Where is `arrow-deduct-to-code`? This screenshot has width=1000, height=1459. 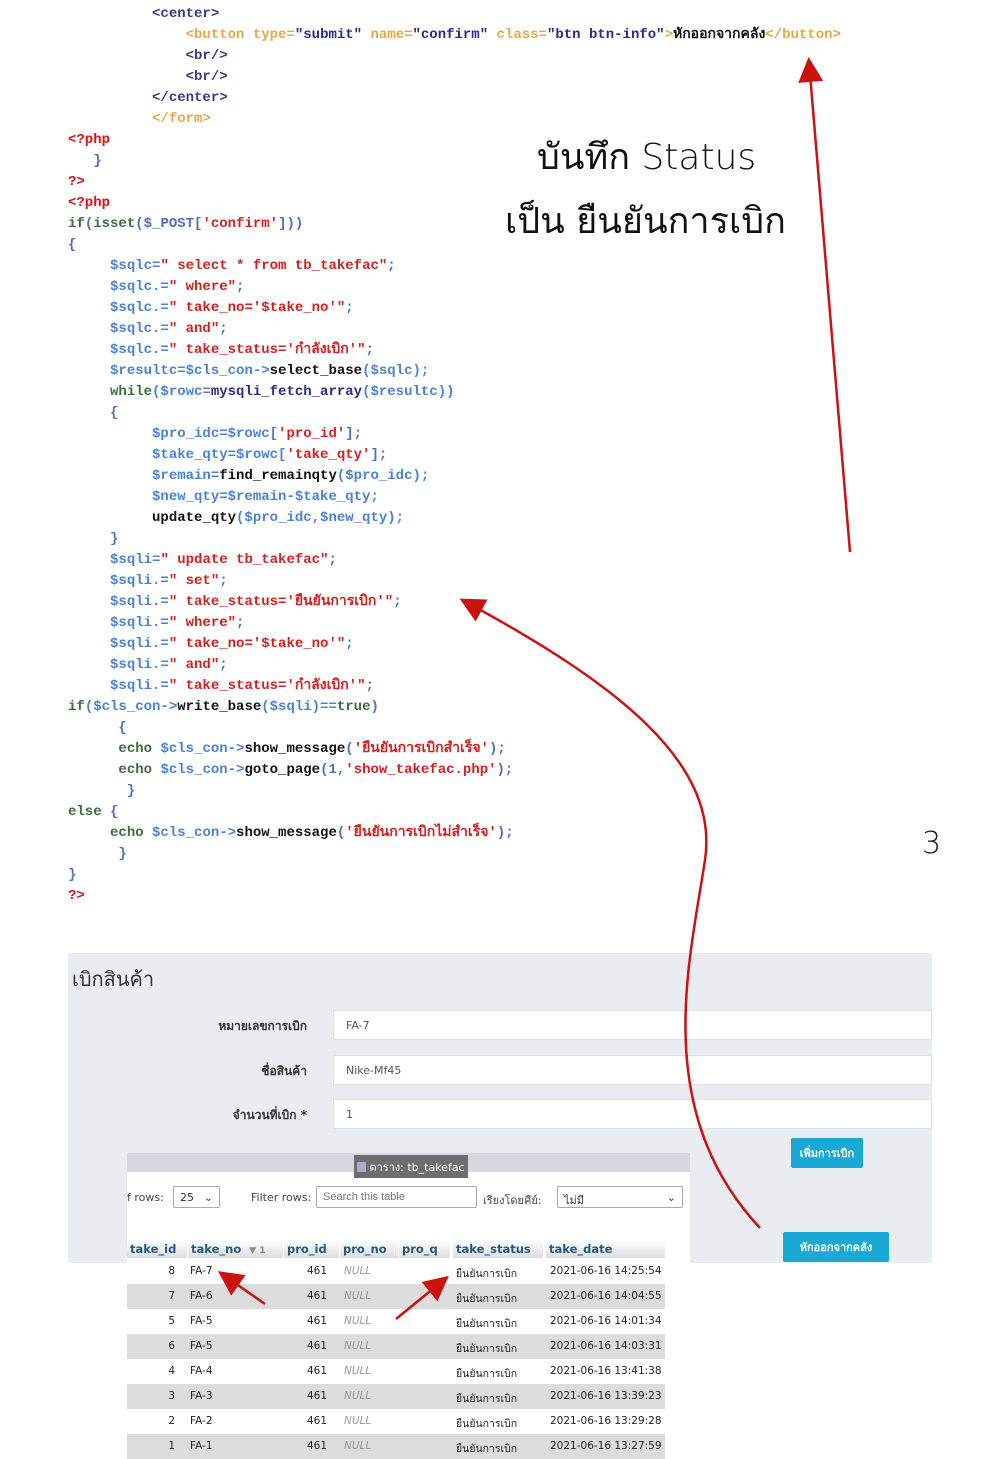 arrow-deduct-to-code is located at coordinates (610, 913).